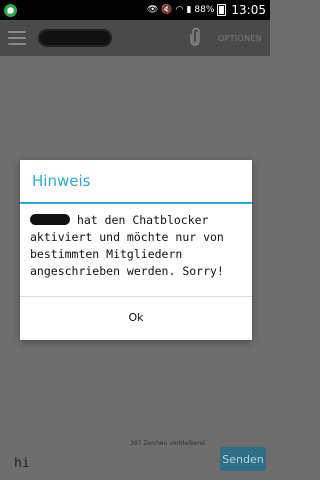  Describe the element at coordinates (135, 38) in the screenshot. I see `app-toolbar: OPTIONEN` at that location.